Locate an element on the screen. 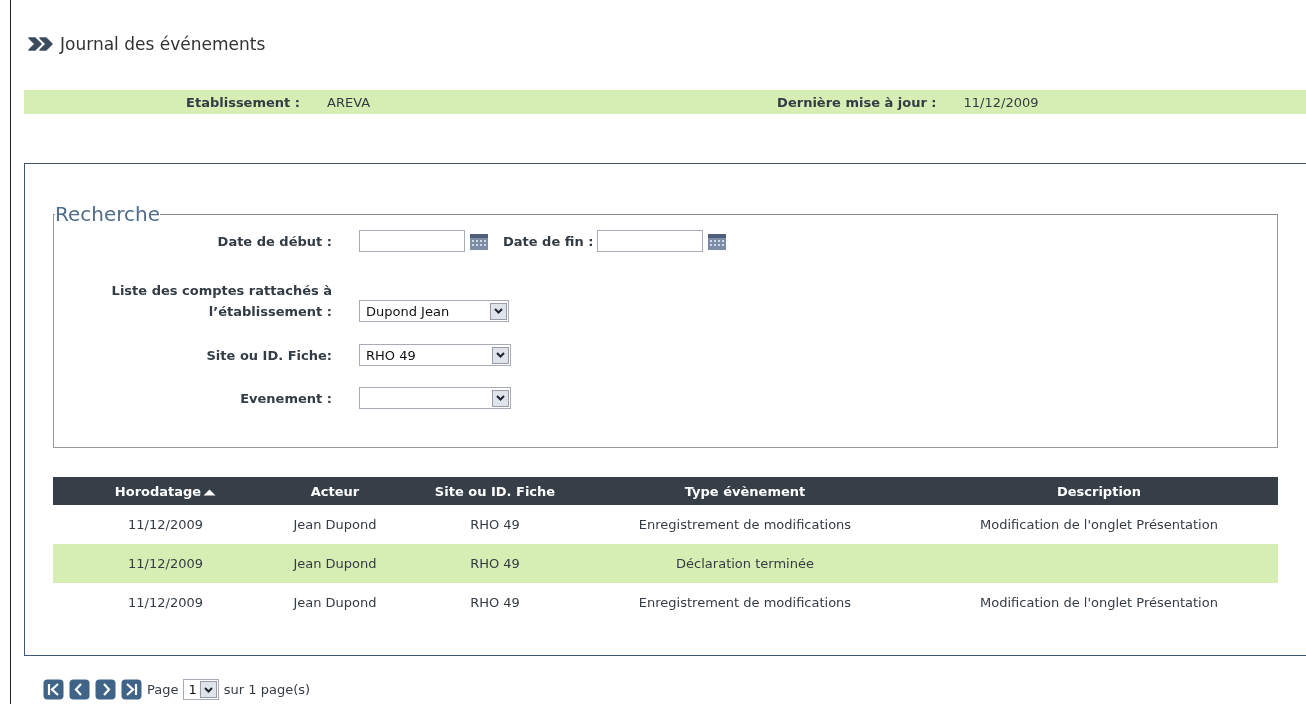 This screenshot has height=704, width=1306. field-label: Date de début : is located at coordinates (274, 241).